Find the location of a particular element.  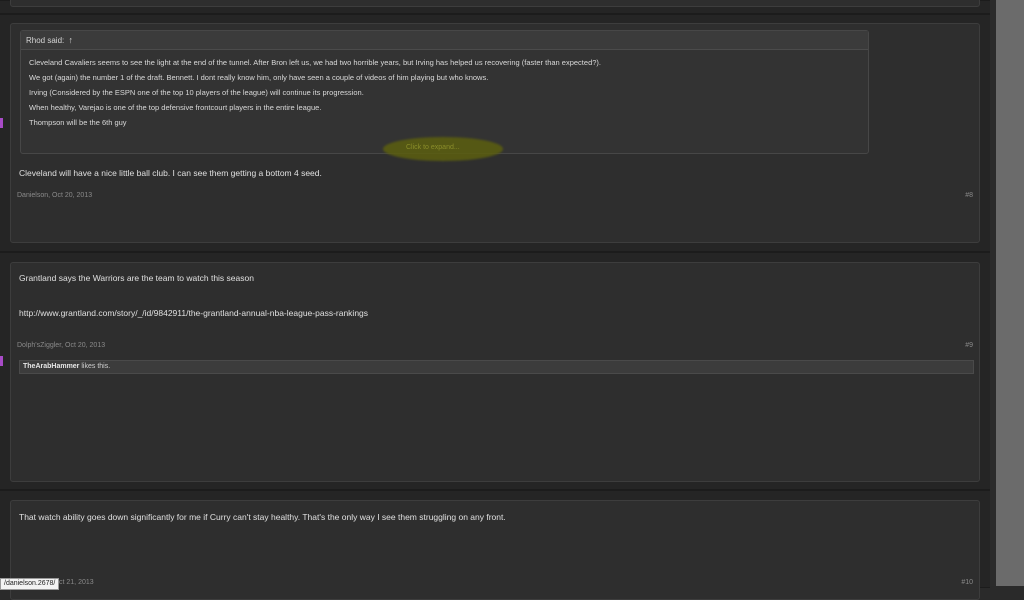

quote-arrow-icon: ↑ is located at coordinates (70, 40).